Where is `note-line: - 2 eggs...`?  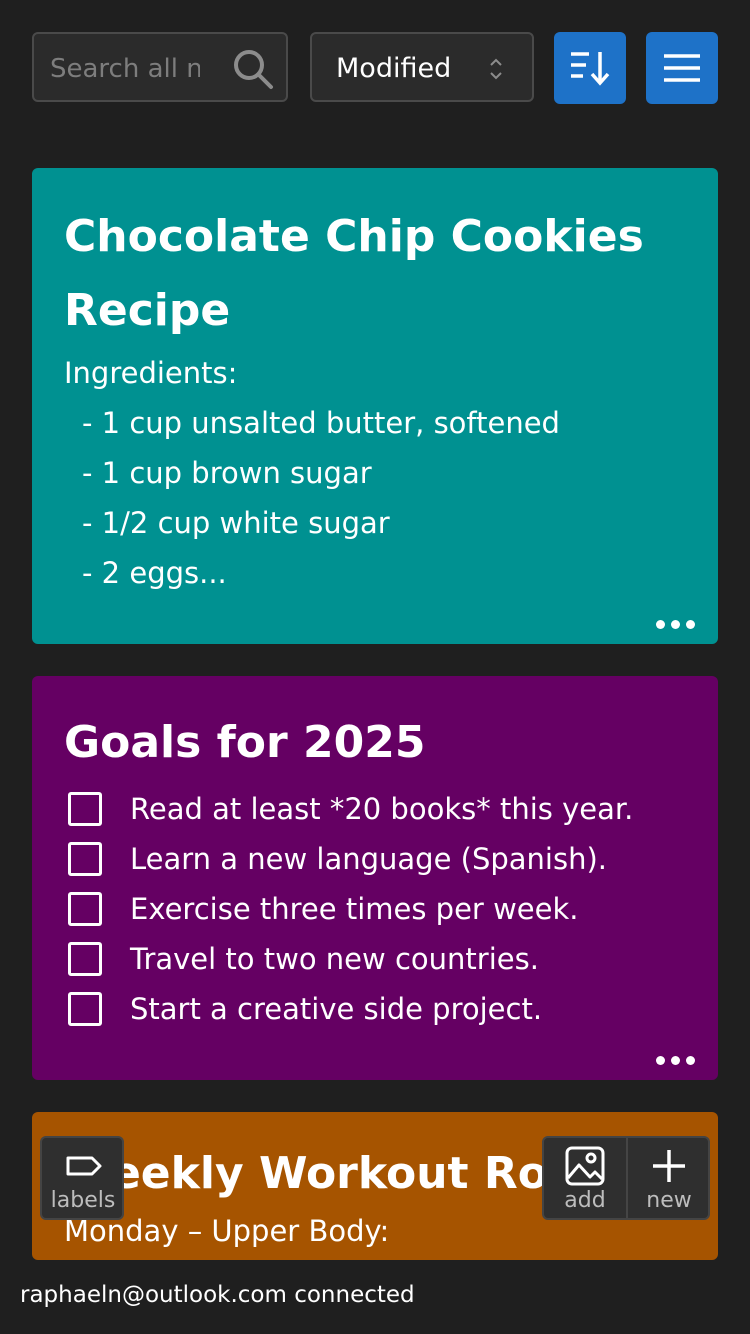
note-line: - 2 eggs... is located at coordinates (154, 573).